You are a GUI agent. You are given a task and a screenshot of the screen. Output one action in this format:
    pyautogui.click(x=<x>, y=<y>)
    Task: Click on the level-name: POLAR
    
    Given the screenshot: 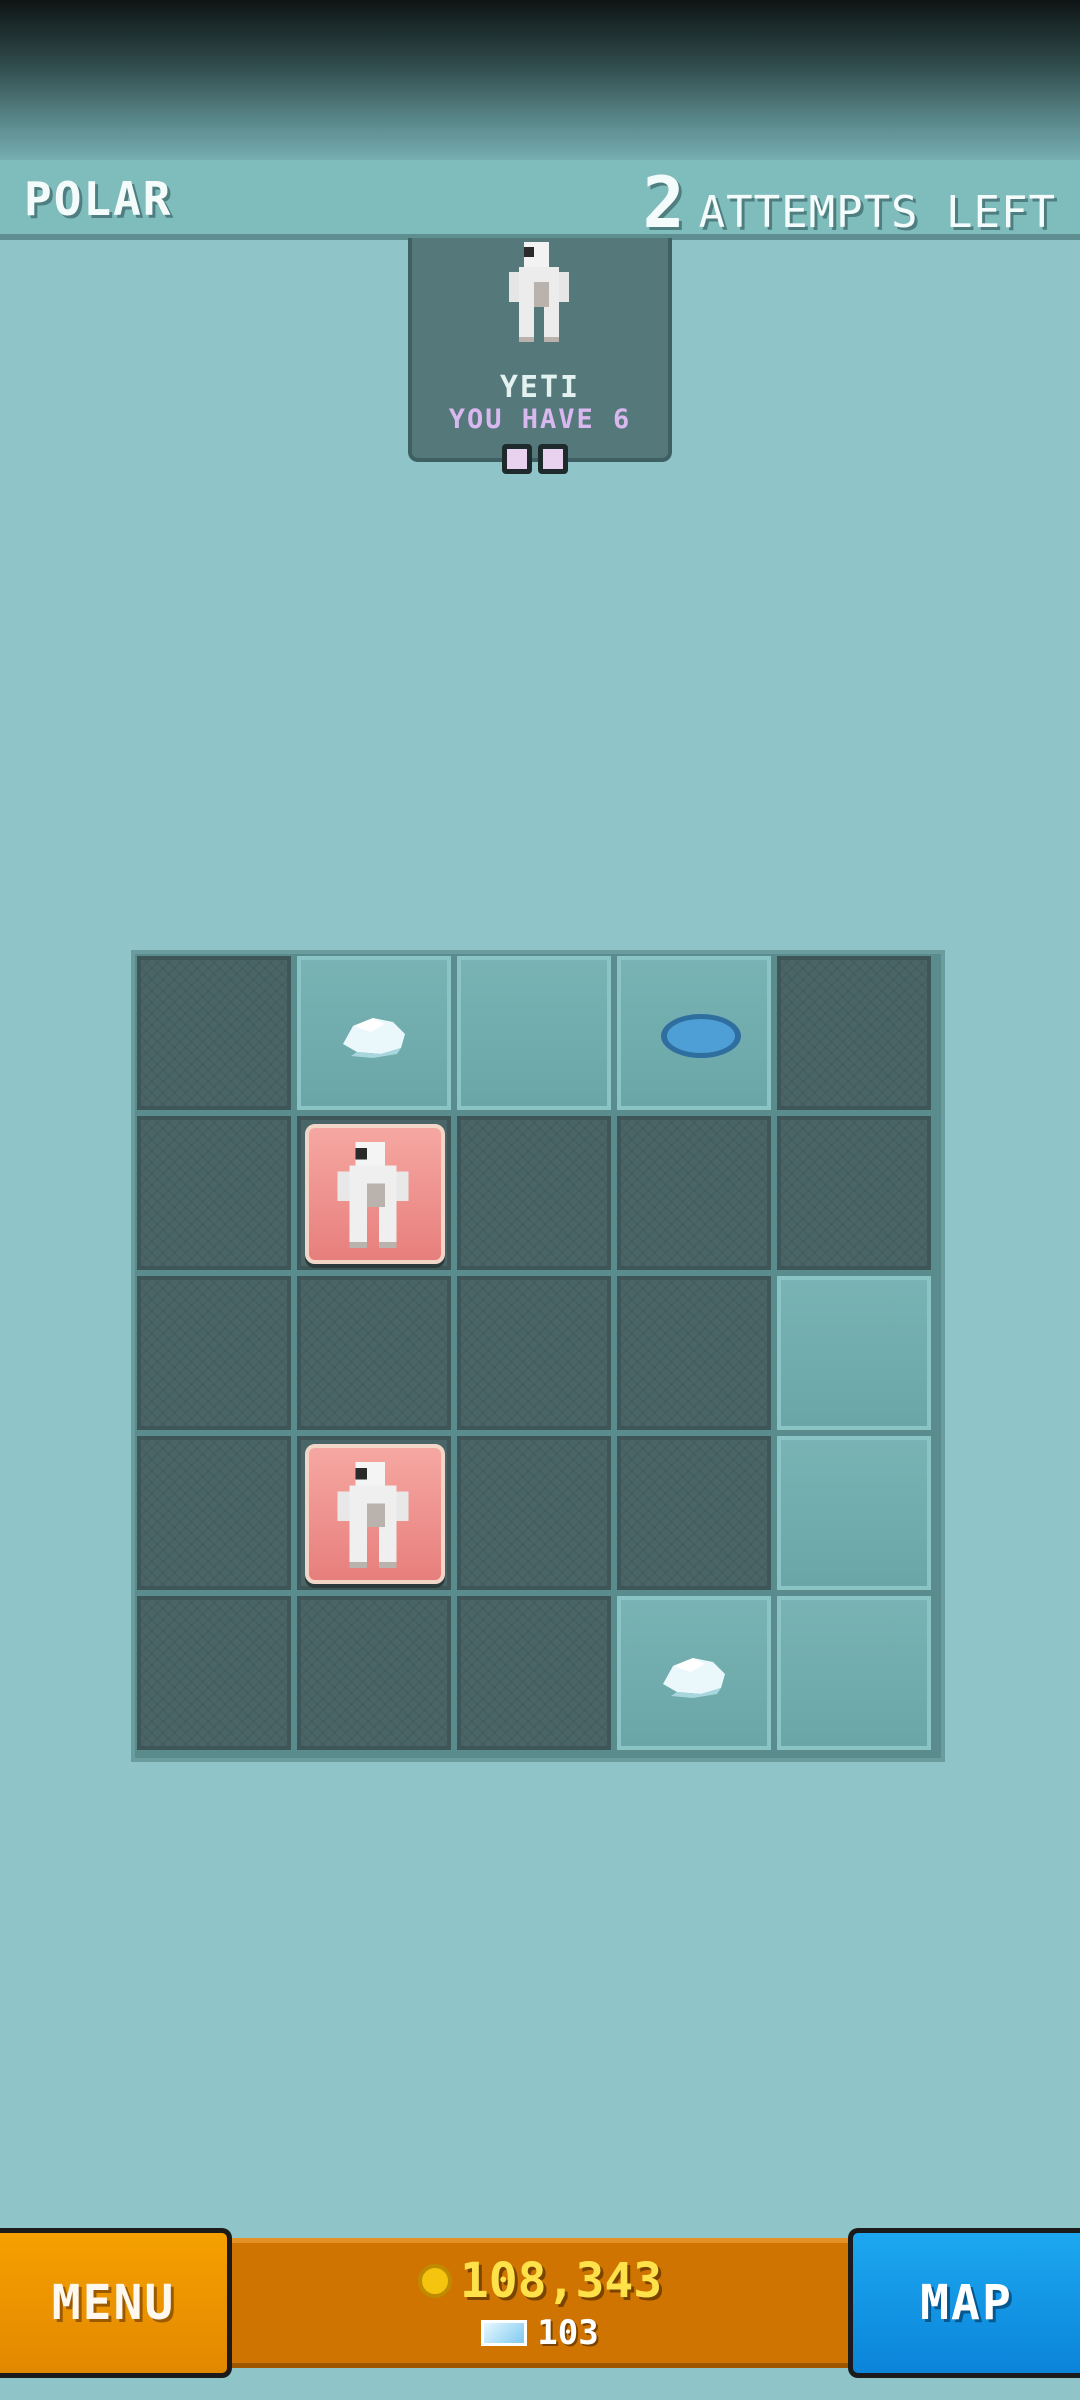 What is the action you would take?
    pyautogui.click(x=98, y=199)
    